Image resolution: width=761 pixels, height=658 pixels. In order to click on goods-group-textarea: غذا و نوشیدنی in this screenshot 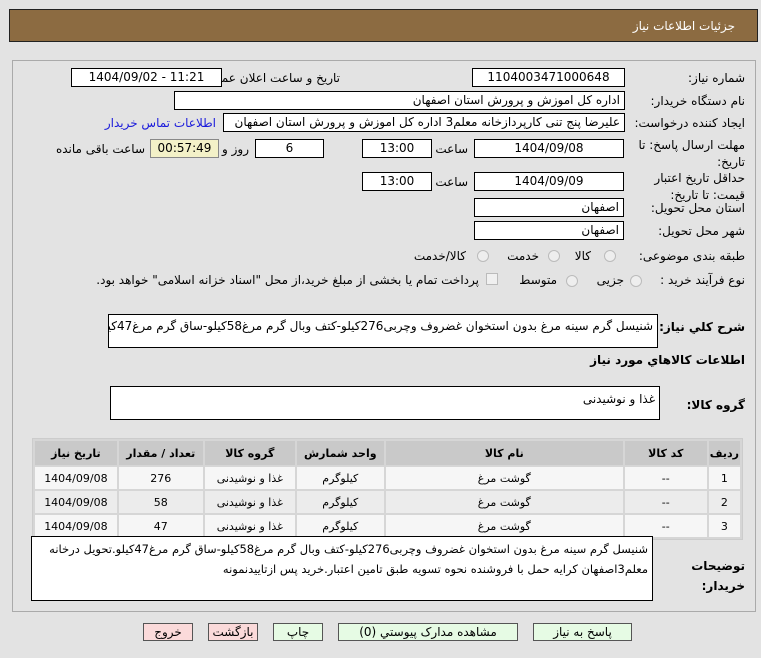, I will do `click(385, 403)`.